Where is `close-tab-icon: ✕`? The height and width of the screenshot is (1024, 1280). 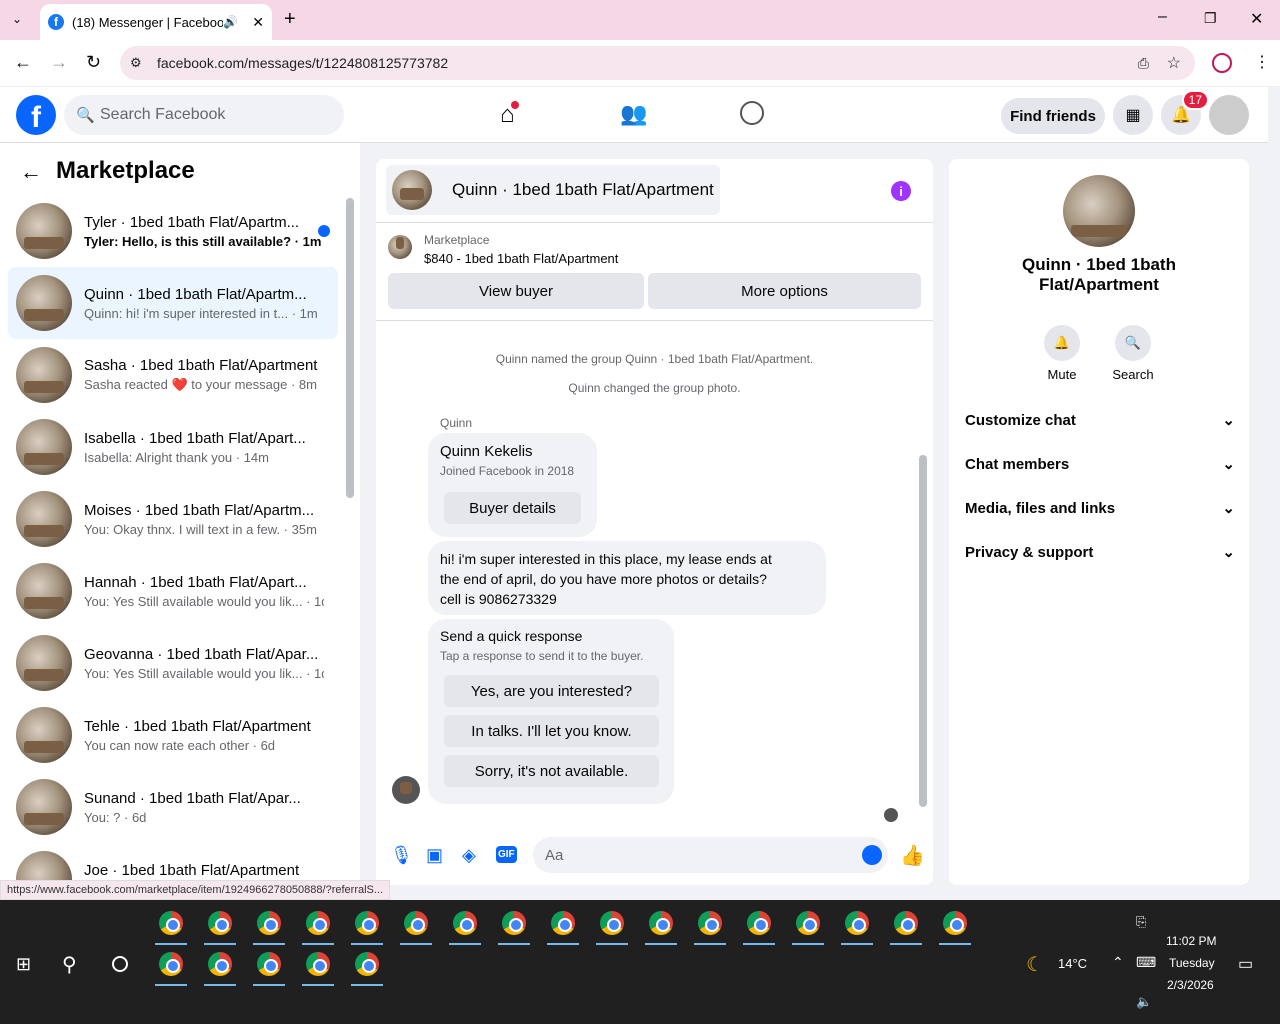
close-tab-icon: ✕ is located at coordinates (258, 22).